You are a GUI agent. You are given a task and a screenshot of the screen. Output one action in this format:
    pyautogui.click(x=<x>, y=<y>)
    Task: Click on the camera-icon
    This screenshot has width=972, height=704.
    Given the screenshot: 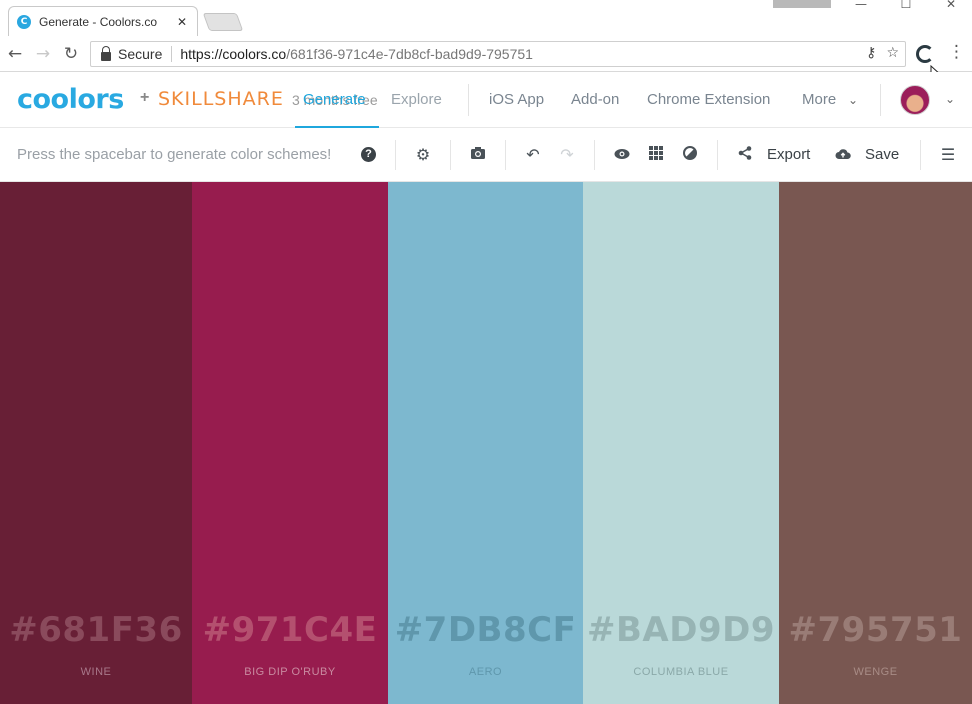 What is the action you would take?
    pyautogui.click(x=478, y=155)
    